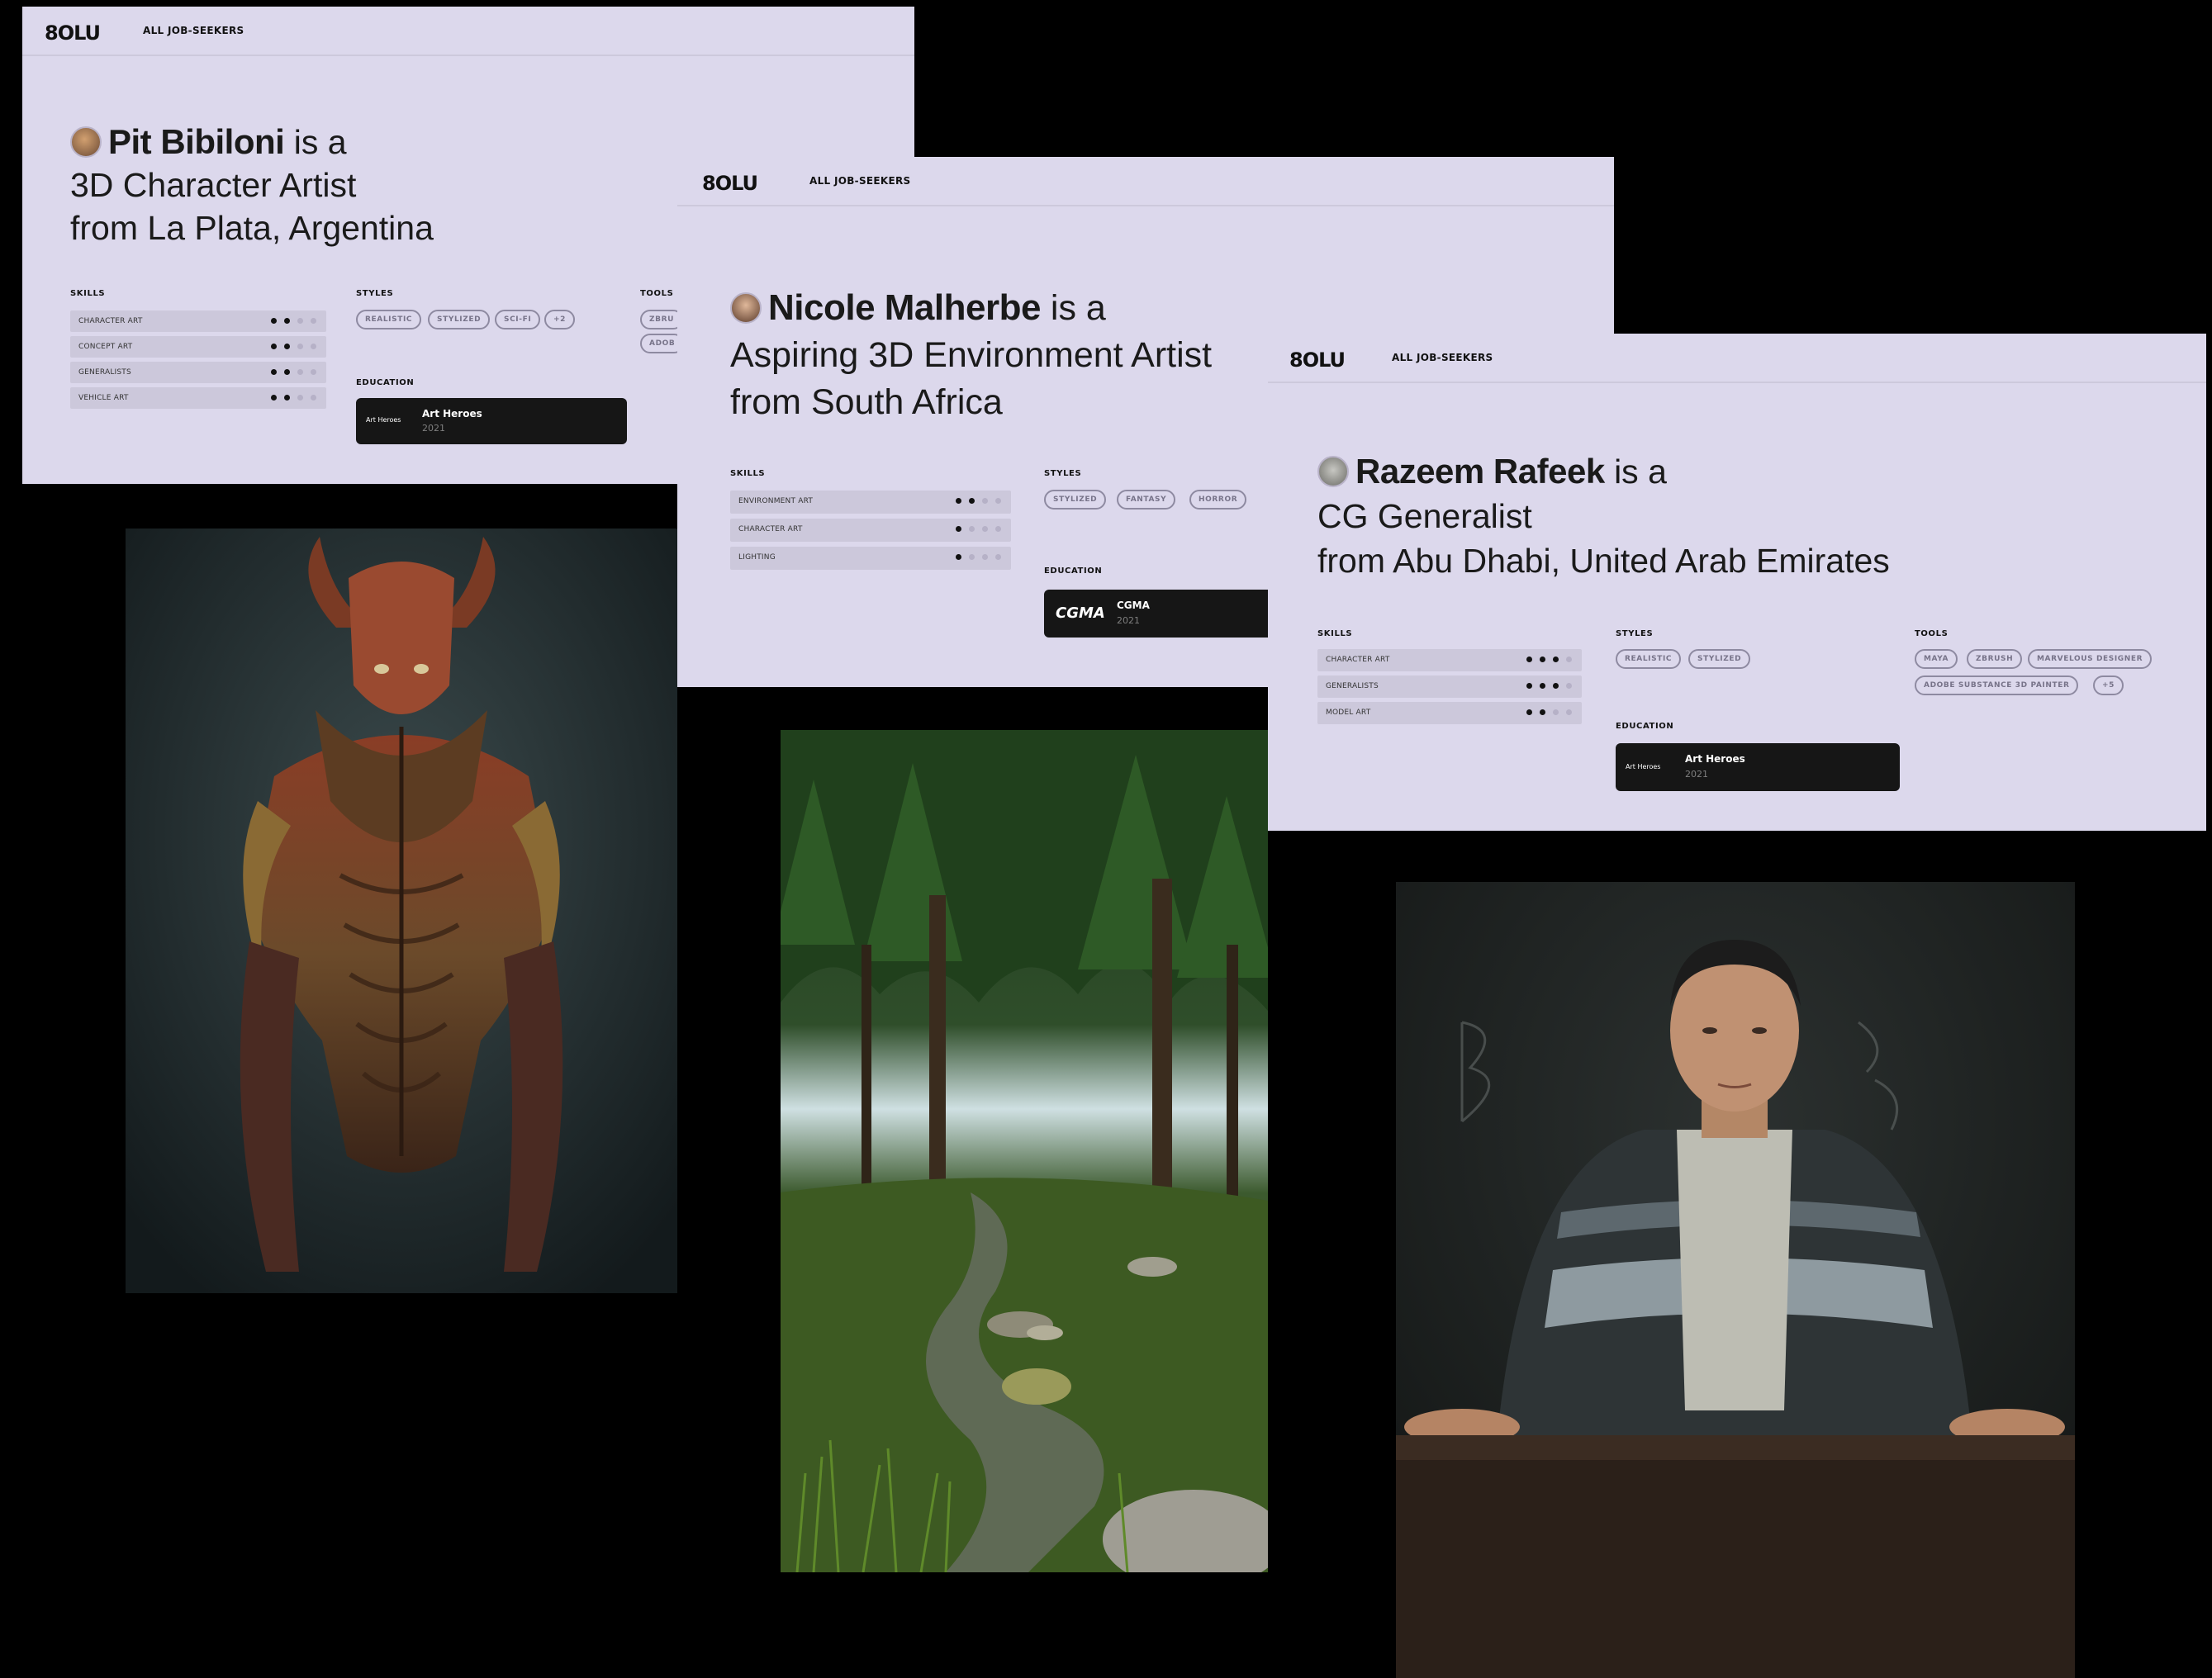 The height and width of the screenshot is (1678, 2212). What do you see at coordinates (198, 347) in the screenshot?
I see `skill-row: CONCEPT ART` at bounding box center [198, 347].